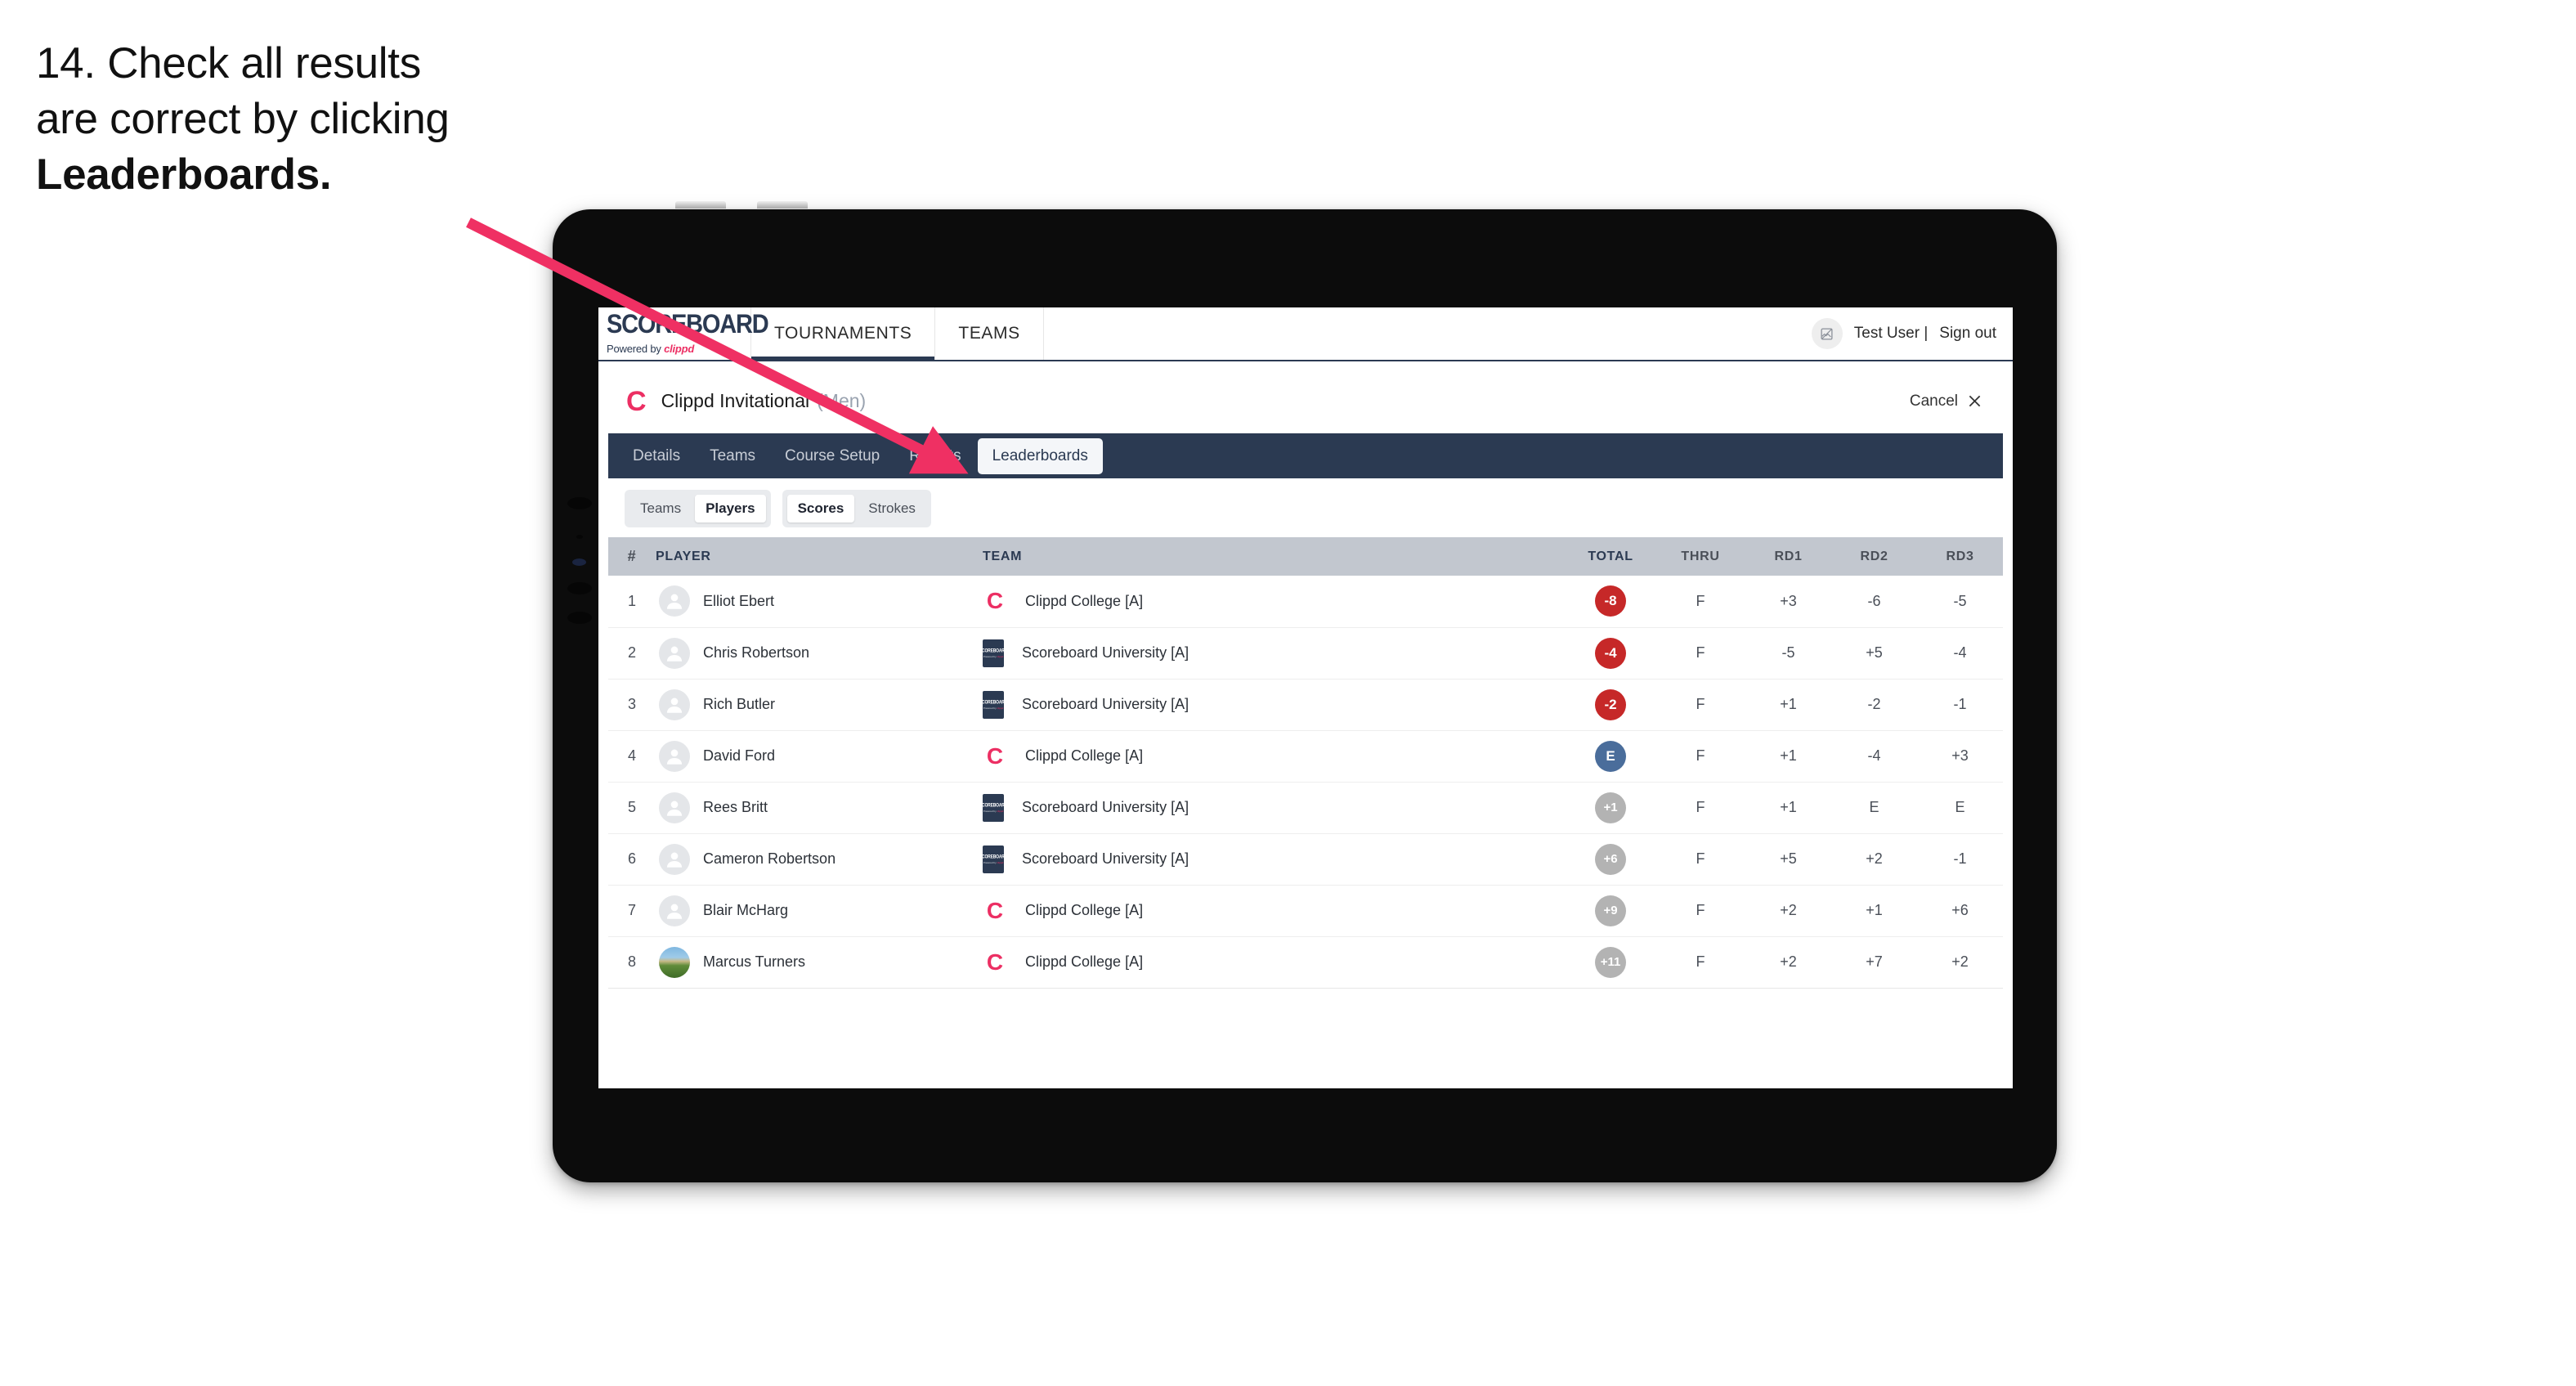  What do you see at coordinates (1960, 963) in the screenshot?
I see `cell-rd3: +2` at bounding box center [1960, 963].